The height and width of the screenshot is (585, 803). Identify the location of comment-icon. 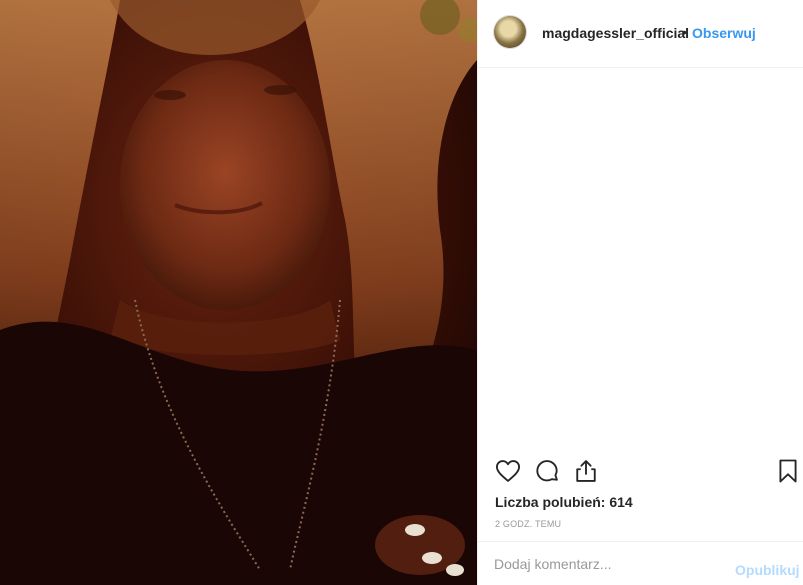
(547, 471).